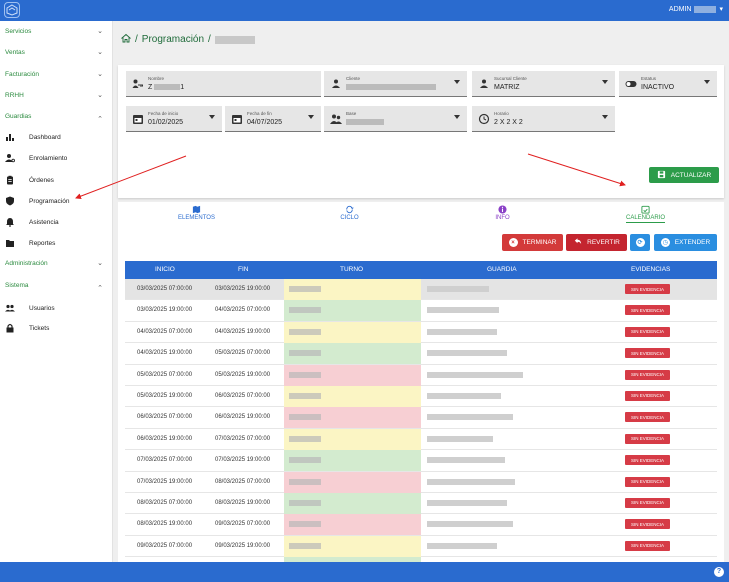 This screenshot has width=729, height=582. I want to click on actualizar-button: ACTUALIZAR, so click(684, 175).